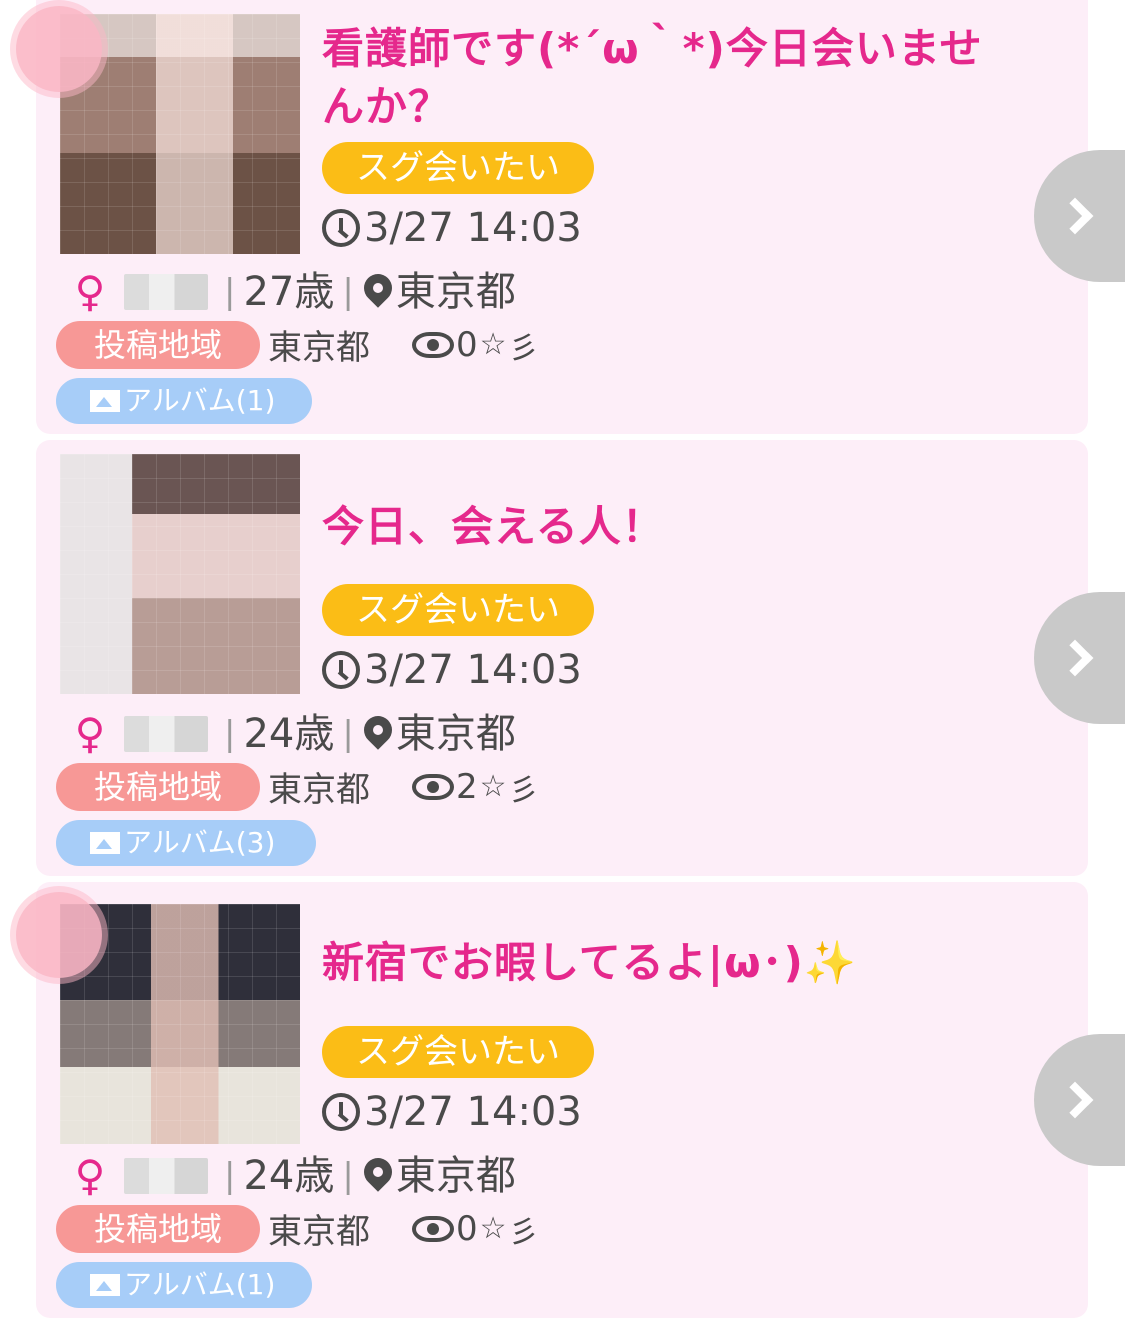 The image size is (1125, 1324). I want to click on album-label: アルバム(3), so click(200, 842).